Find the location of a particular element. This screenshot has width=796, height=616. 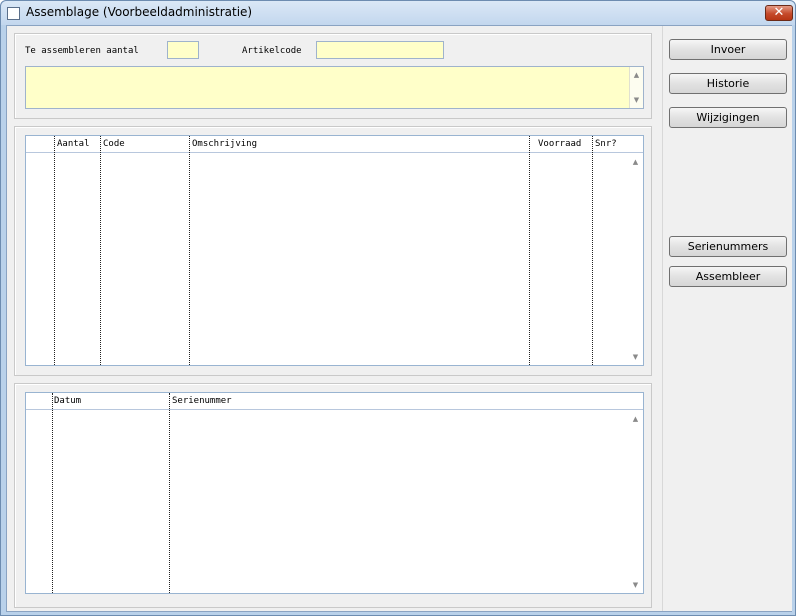

col-header-aantal: Aantal is located at coordinates (73, 144).